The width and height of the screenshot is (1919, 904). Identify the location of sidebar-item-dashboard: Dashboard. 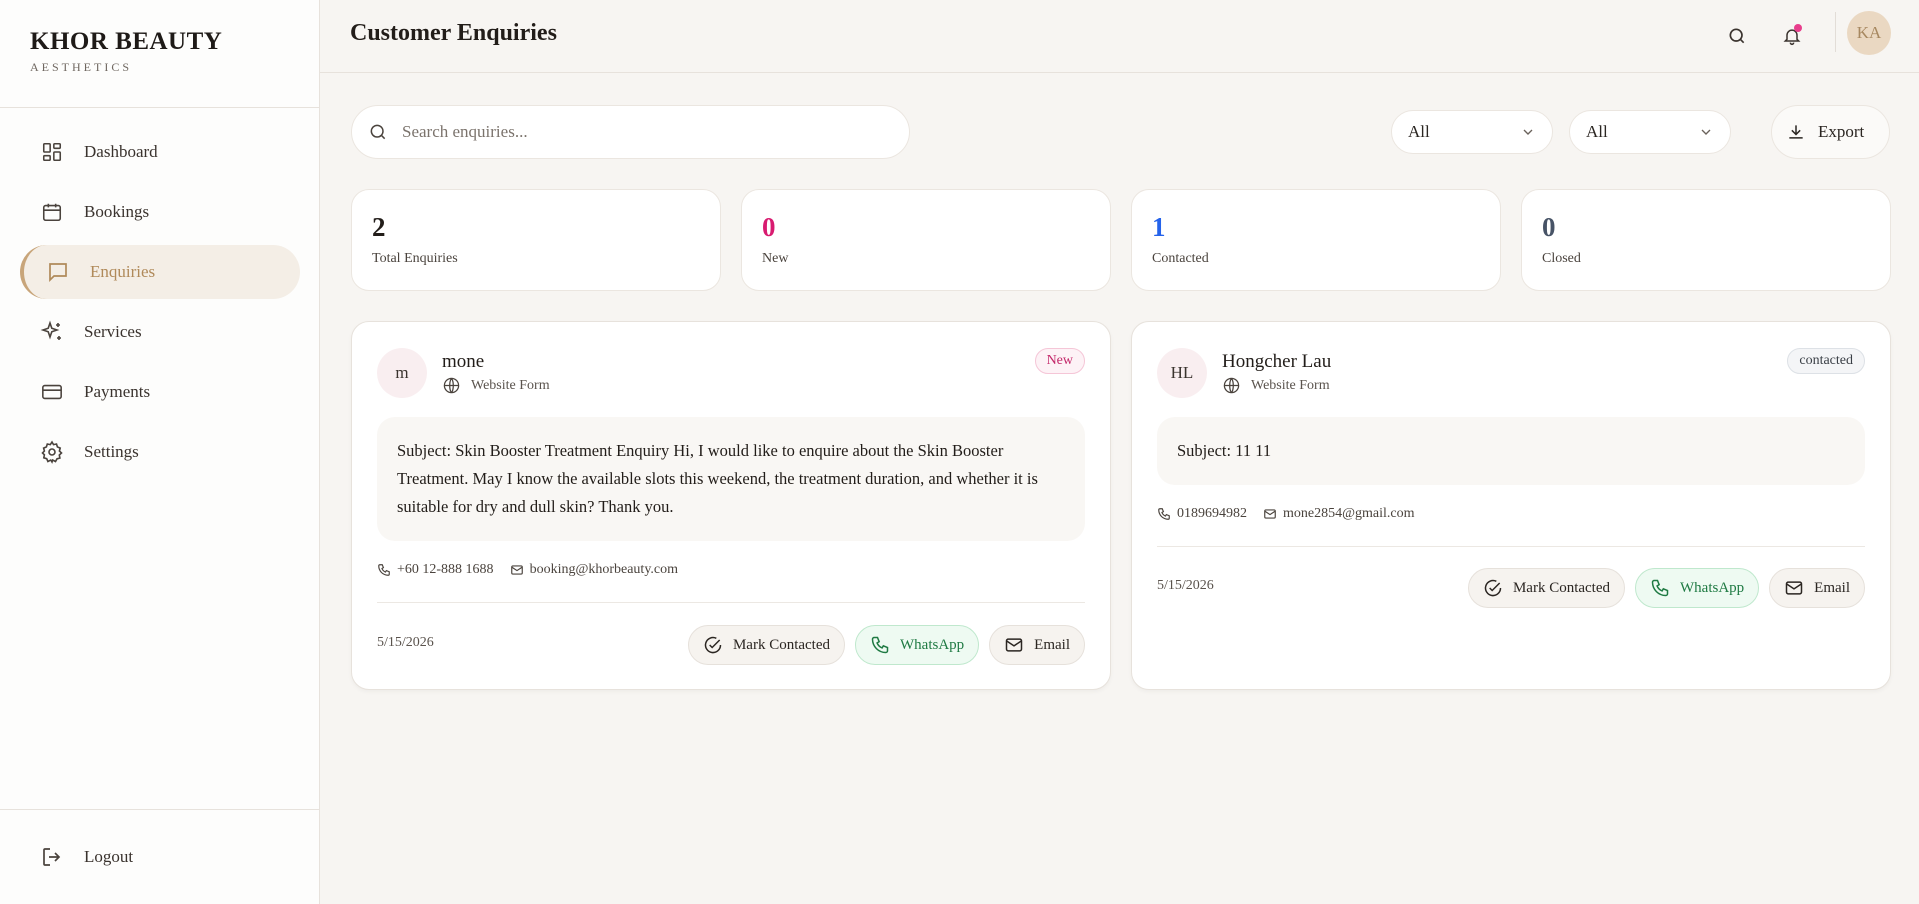
(160, 152).